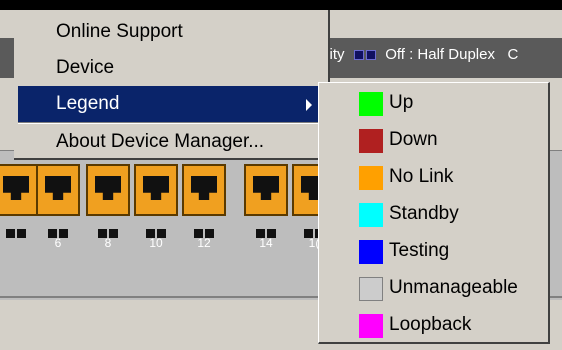 Image resolution: width=562 pixels, height=350 pixels. I want to click on legend-item-unmanageable: Unmanageable, so click(434, 288).